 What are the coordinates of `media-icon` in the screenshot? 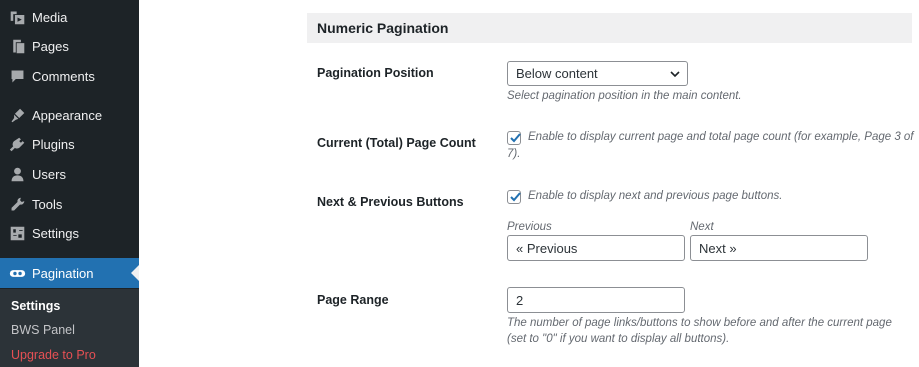 It's located at (17, 17).